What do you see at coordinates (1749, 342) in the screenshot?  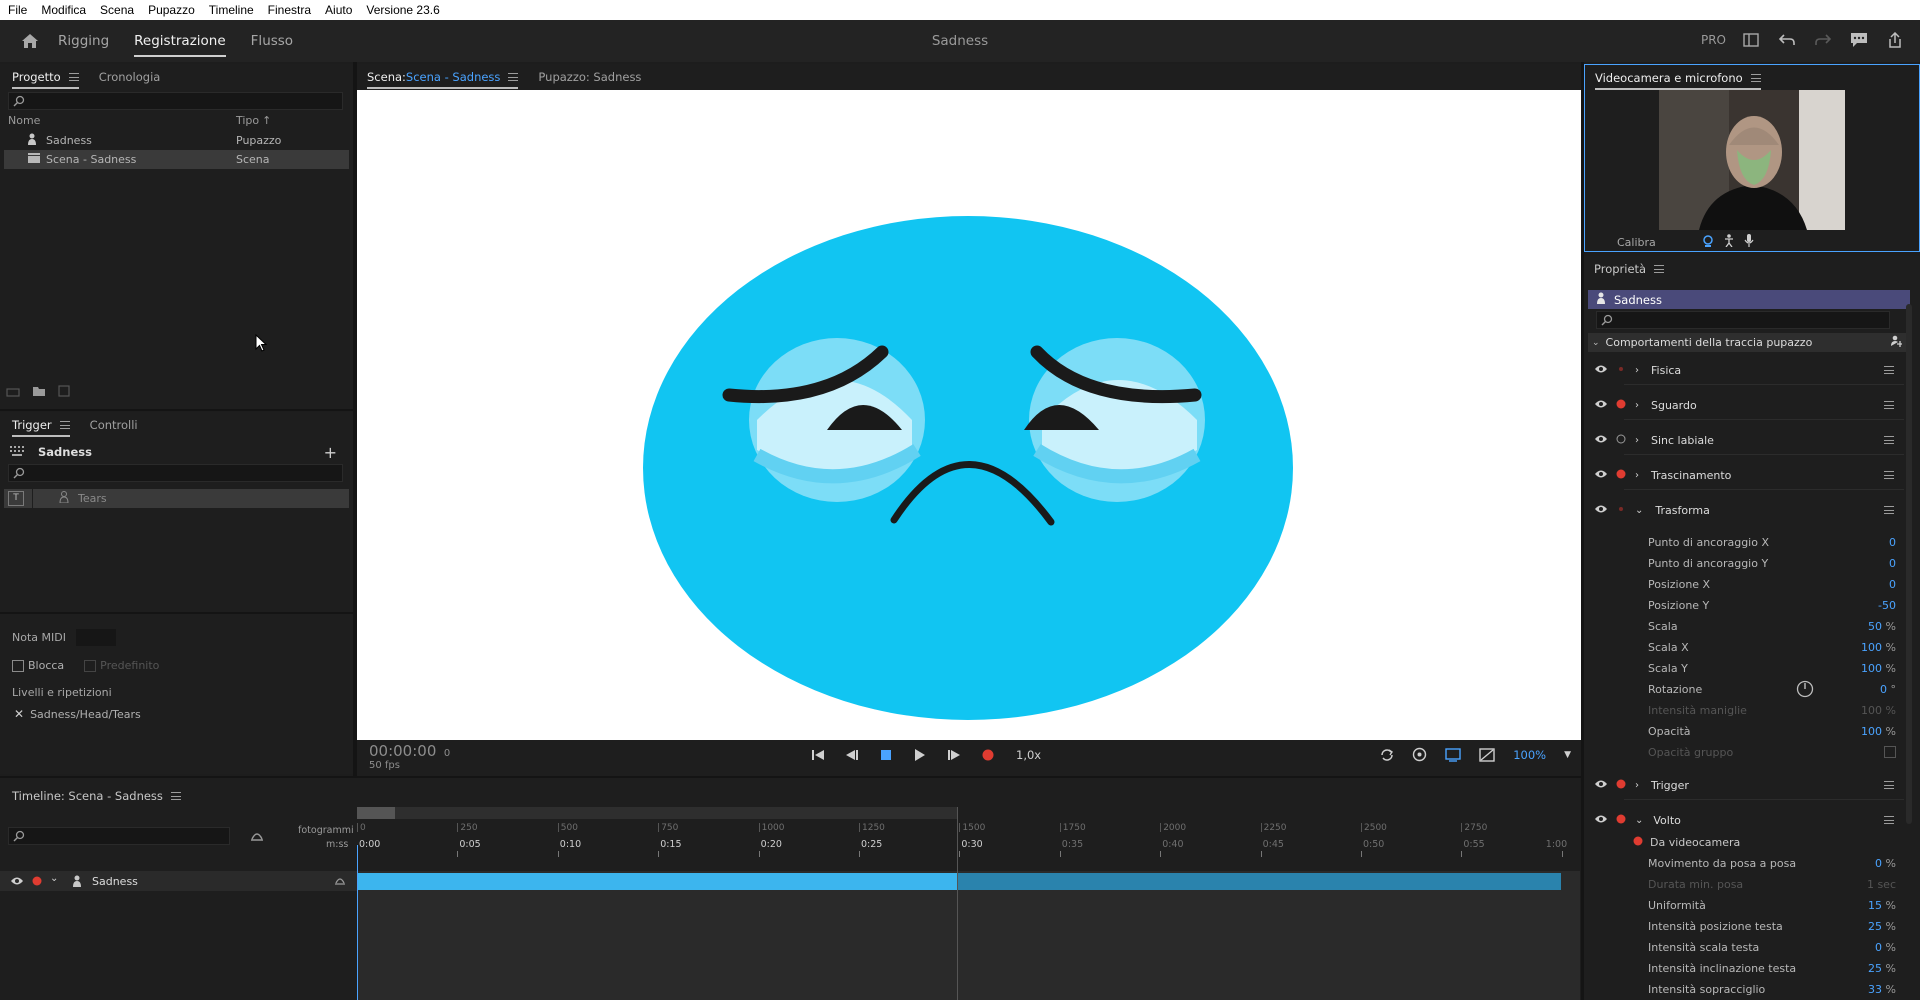 I see `behaviors-header: ⌄ Comportamenti della traccia pupazzo` at bounding box center [1749, 342].